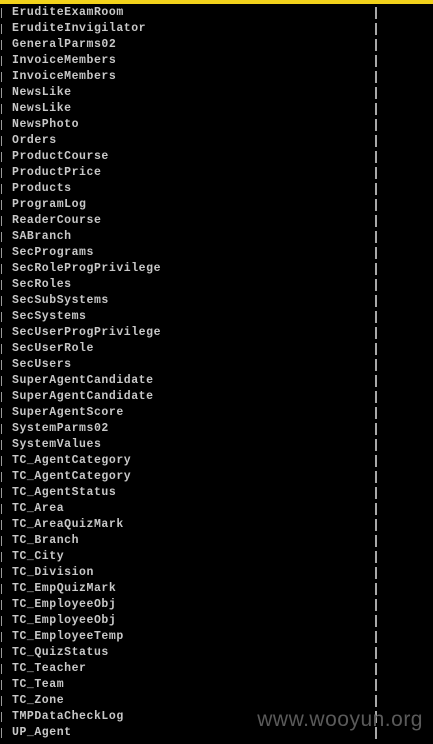 The height and width of the screenshot is (744, 433). Describe the element at coordinates (216, 237) in the screenshot. I see `table-row: SABranch` at that location.